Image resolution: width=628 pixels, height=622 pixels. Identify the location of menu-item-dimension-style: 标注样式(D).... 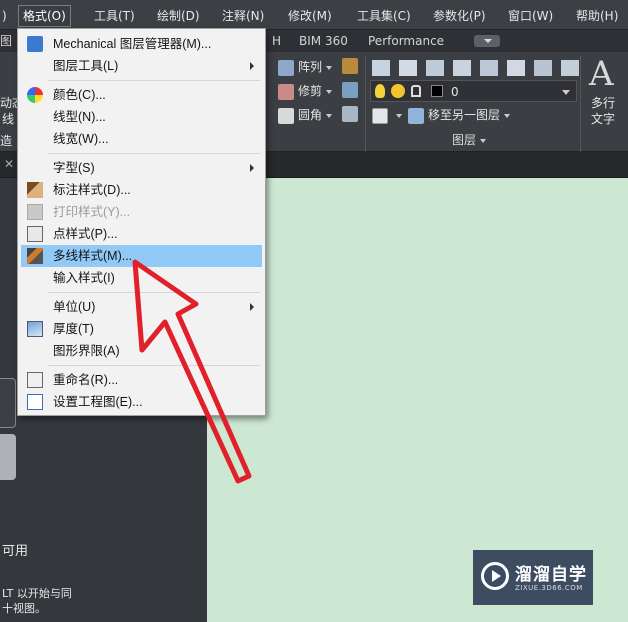
(141, 190).